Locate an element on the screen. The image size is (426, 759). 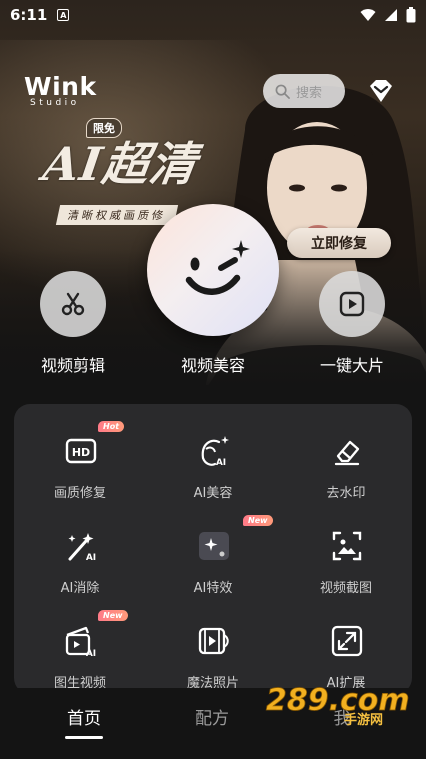
tool-image-to-video: AI New 图生视频 is located at coordinates (80, 642).